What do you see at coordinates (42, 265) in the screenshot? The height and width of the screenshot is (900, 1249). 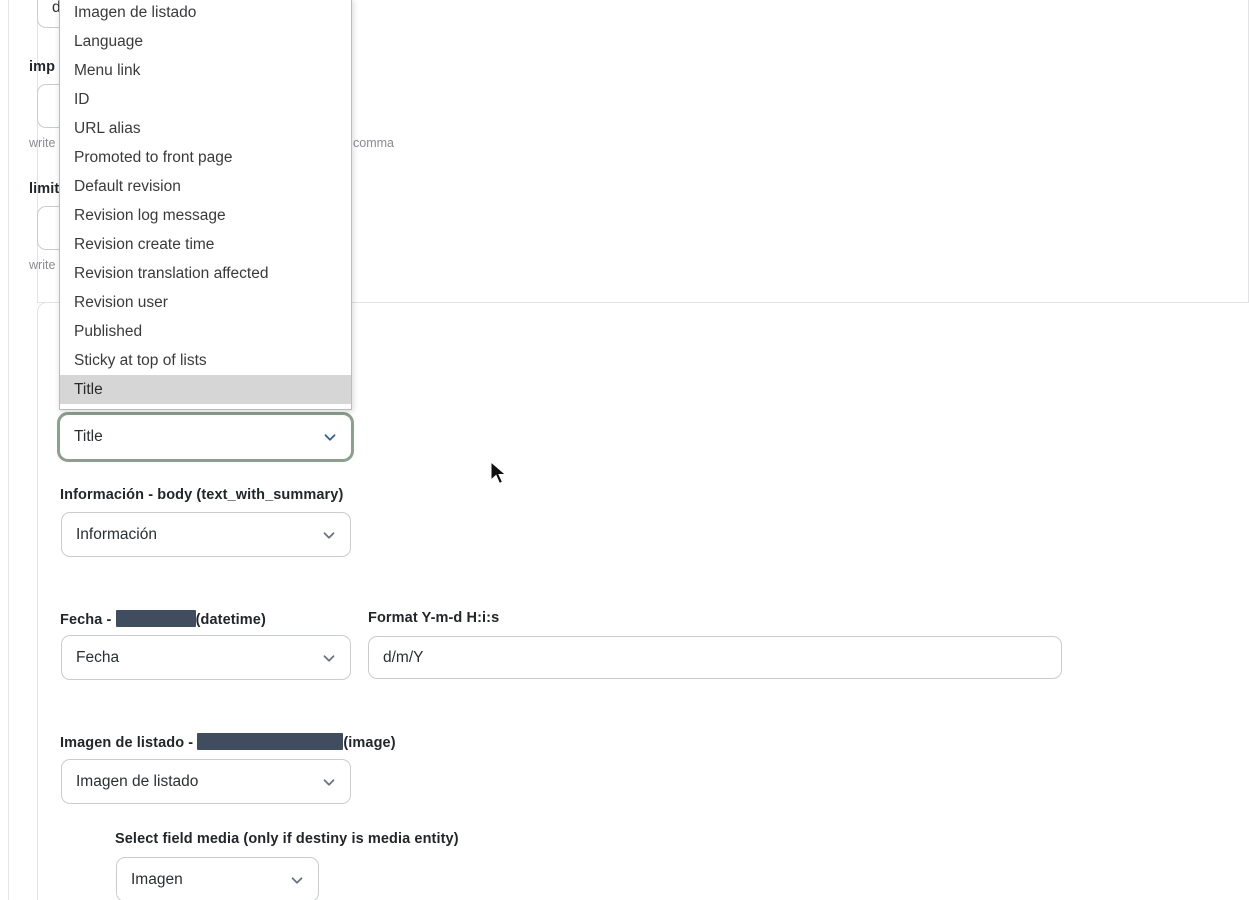 I see `occluded-field-desc-limit: write` at bounding box center [42, 265].